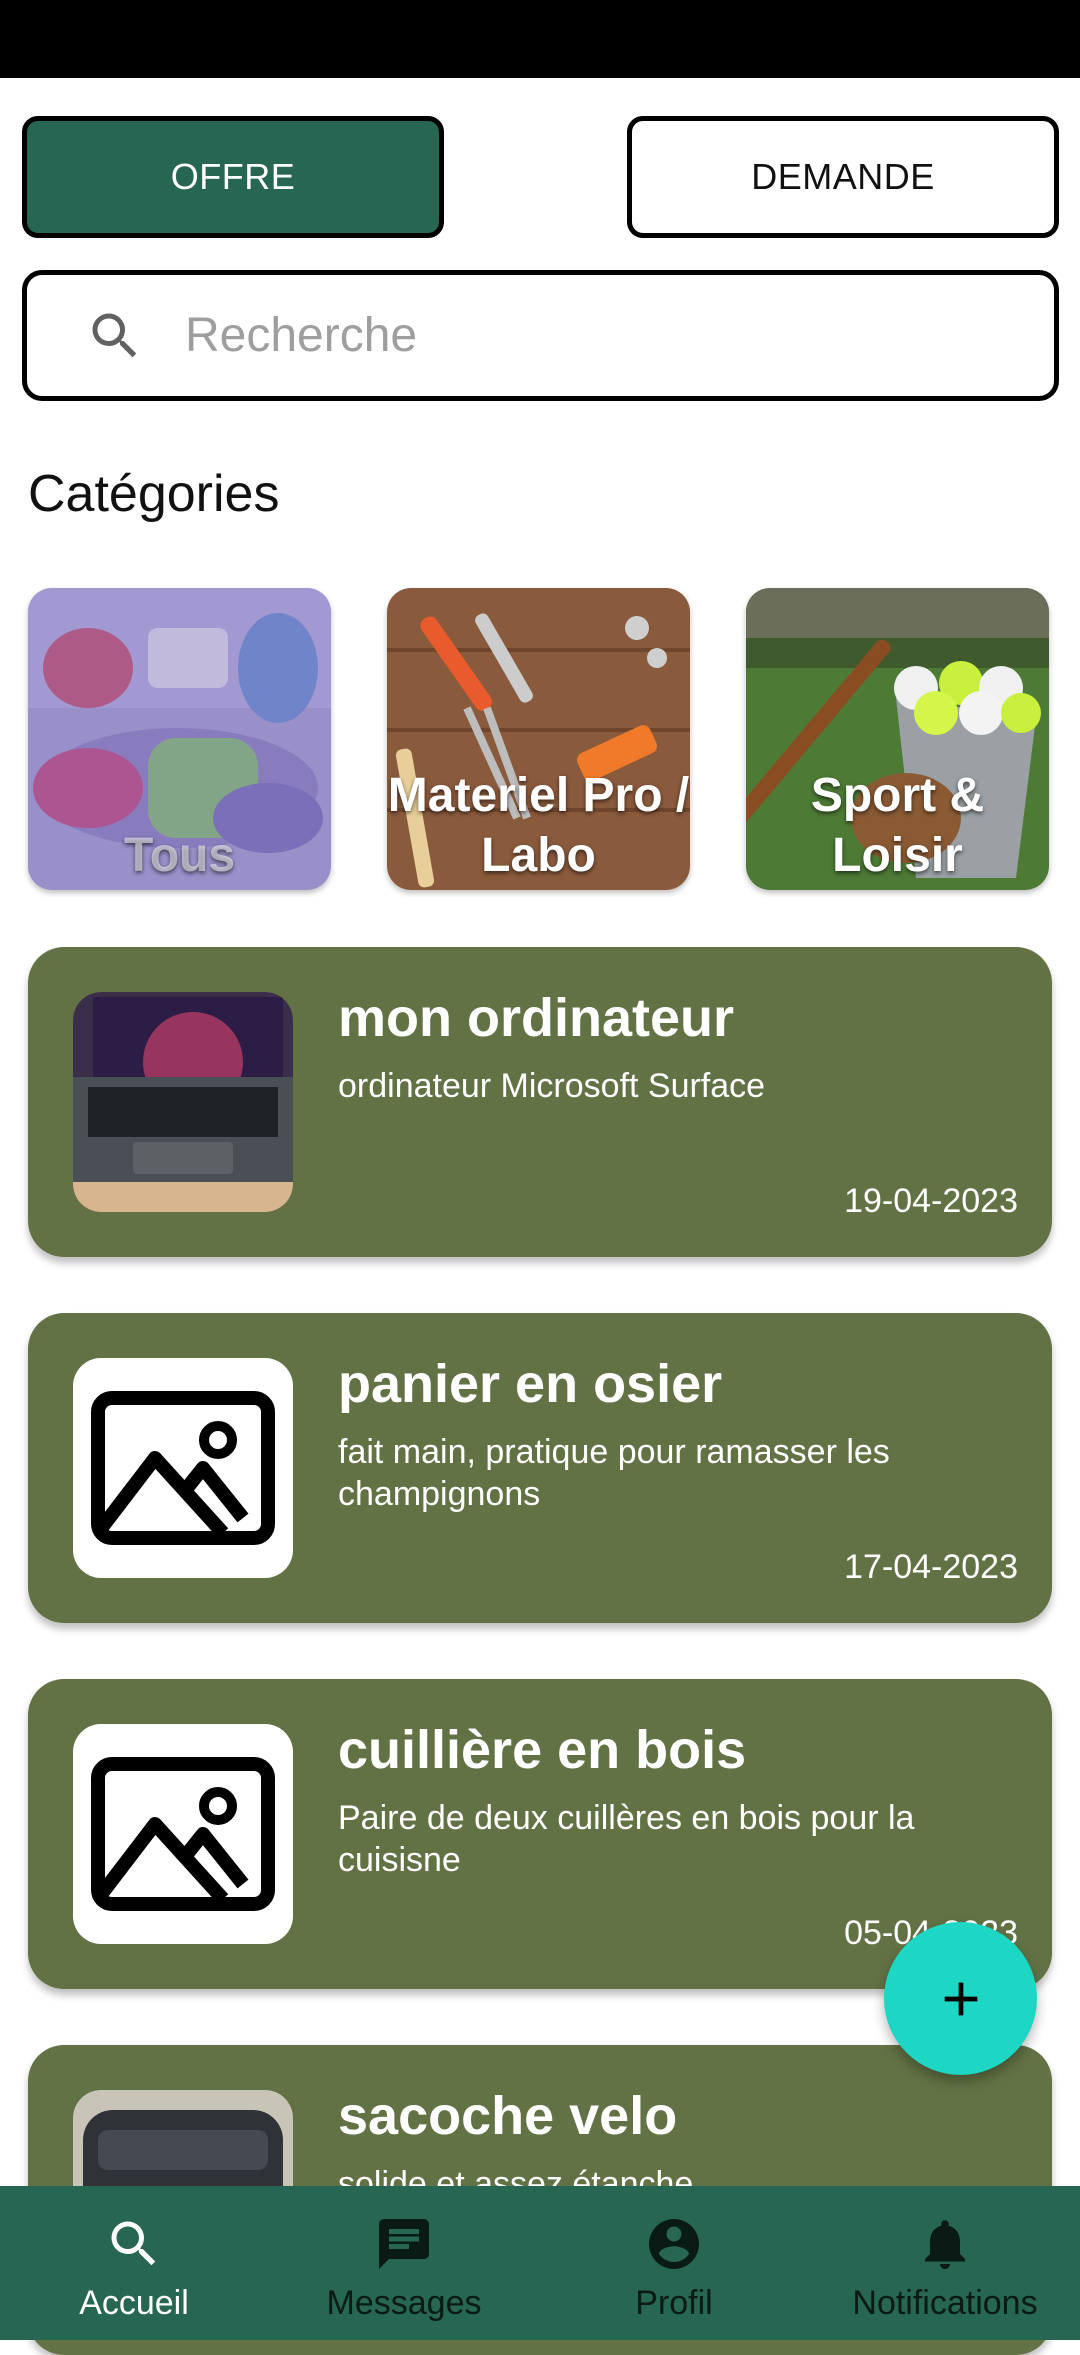 This screenshot has width=1080, height=2355. Describe the element at coordinates (134, 2303) in the screenshot. I see `nav-label: Accueil` at that location.